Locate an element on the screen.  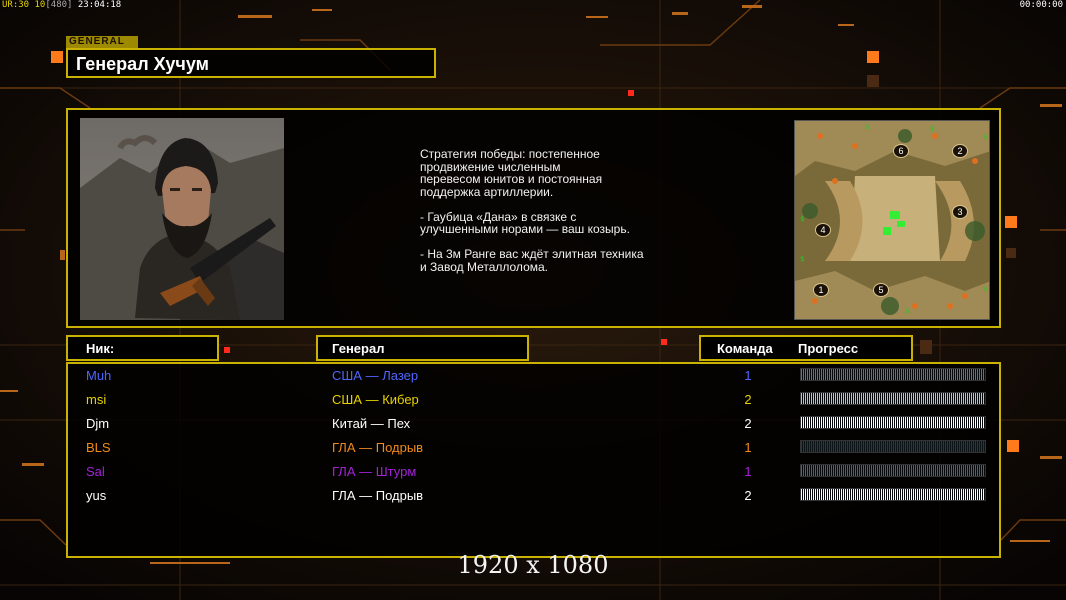
start-position-marker: 3 is located at coordinates (960, 212).